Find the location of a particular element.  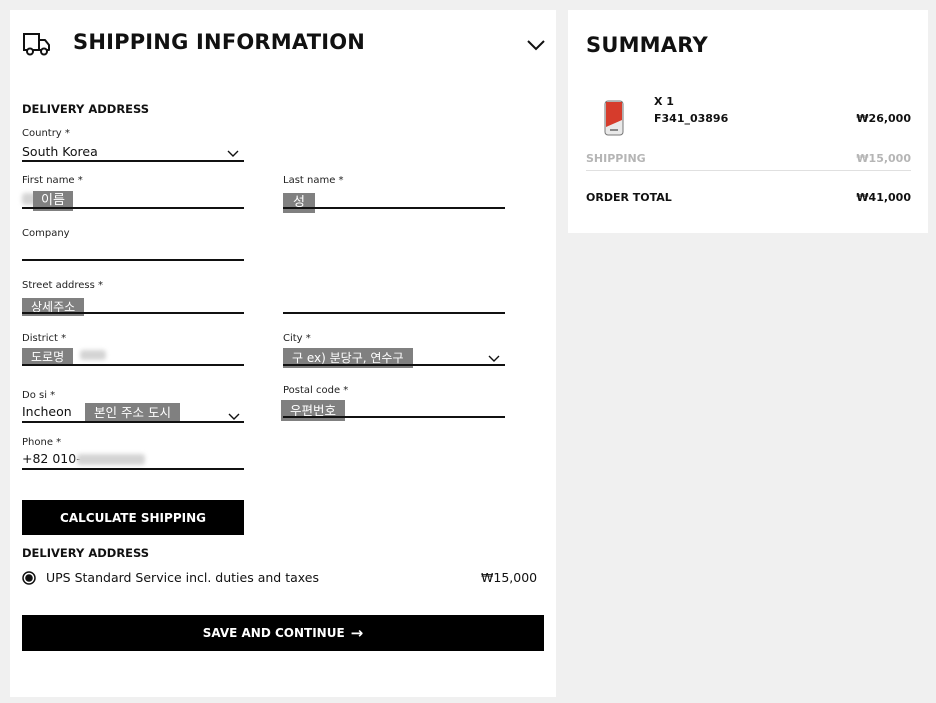

phone-case-icon is located at coordinates (614, 118).